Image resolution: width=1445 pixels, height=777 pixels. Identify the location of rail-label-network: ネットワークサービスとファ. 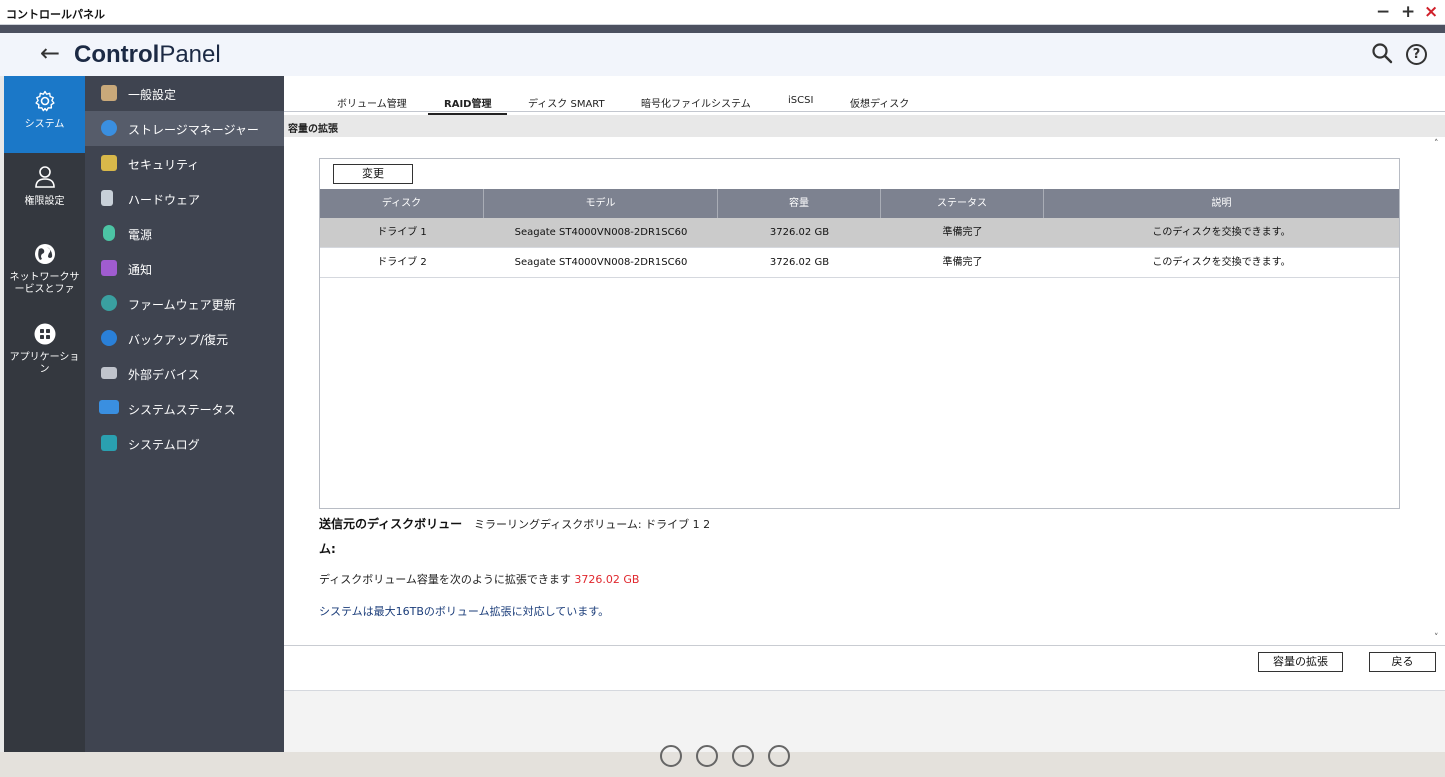
(44, 283).